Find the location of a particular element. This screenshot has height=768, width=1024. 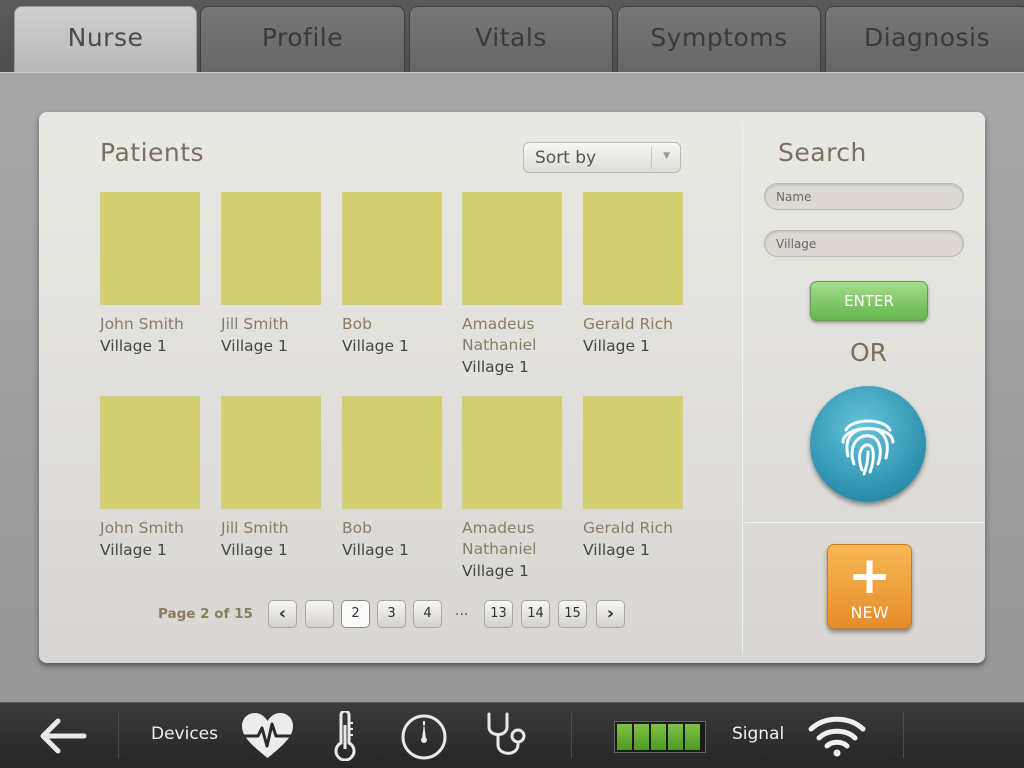

page-button: 3 is located at coordinates (391, 614).